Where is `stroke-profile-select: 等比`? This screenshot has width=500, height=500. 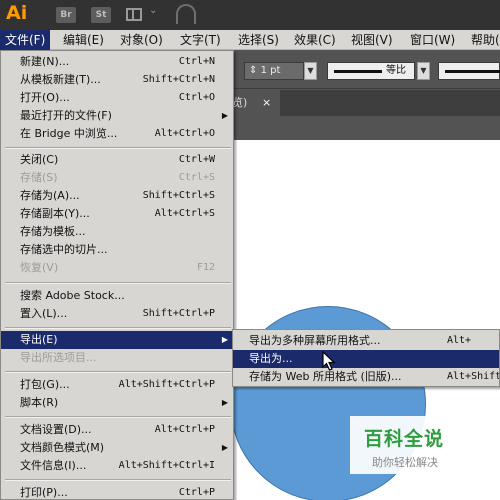 stroke-profile-select: 等比 is located at coordinates (371, 71).